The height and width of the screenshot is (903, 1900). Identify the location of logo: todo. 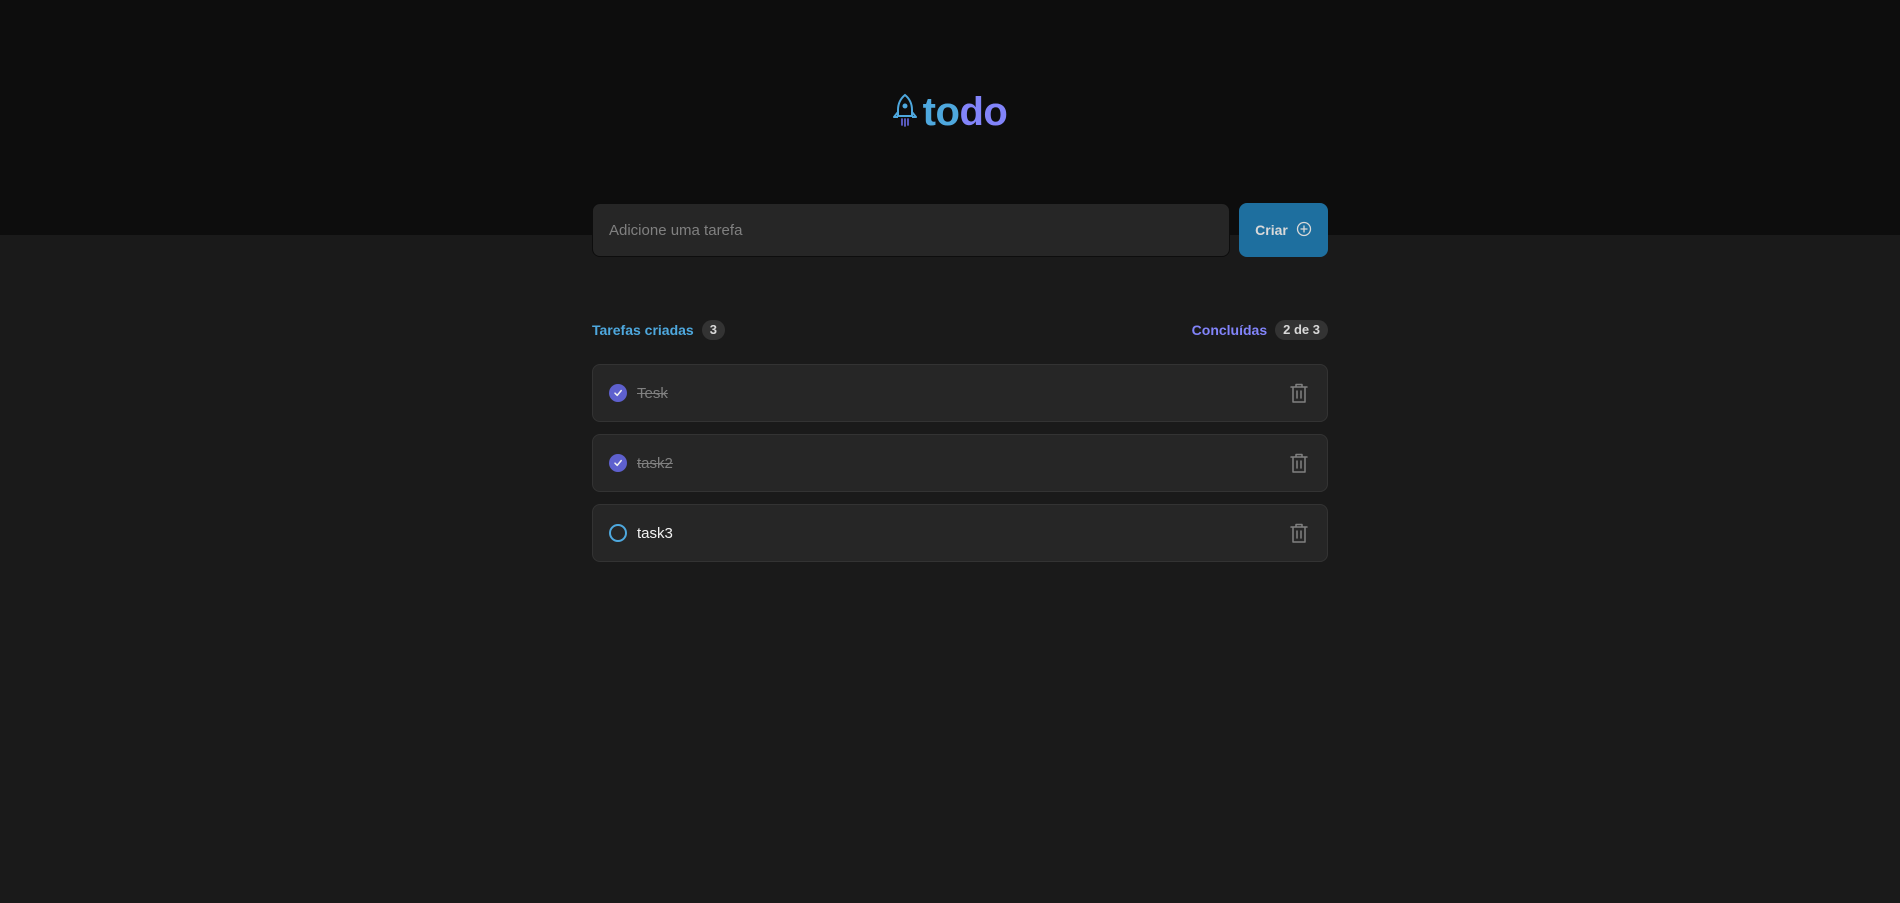
(950, 112).